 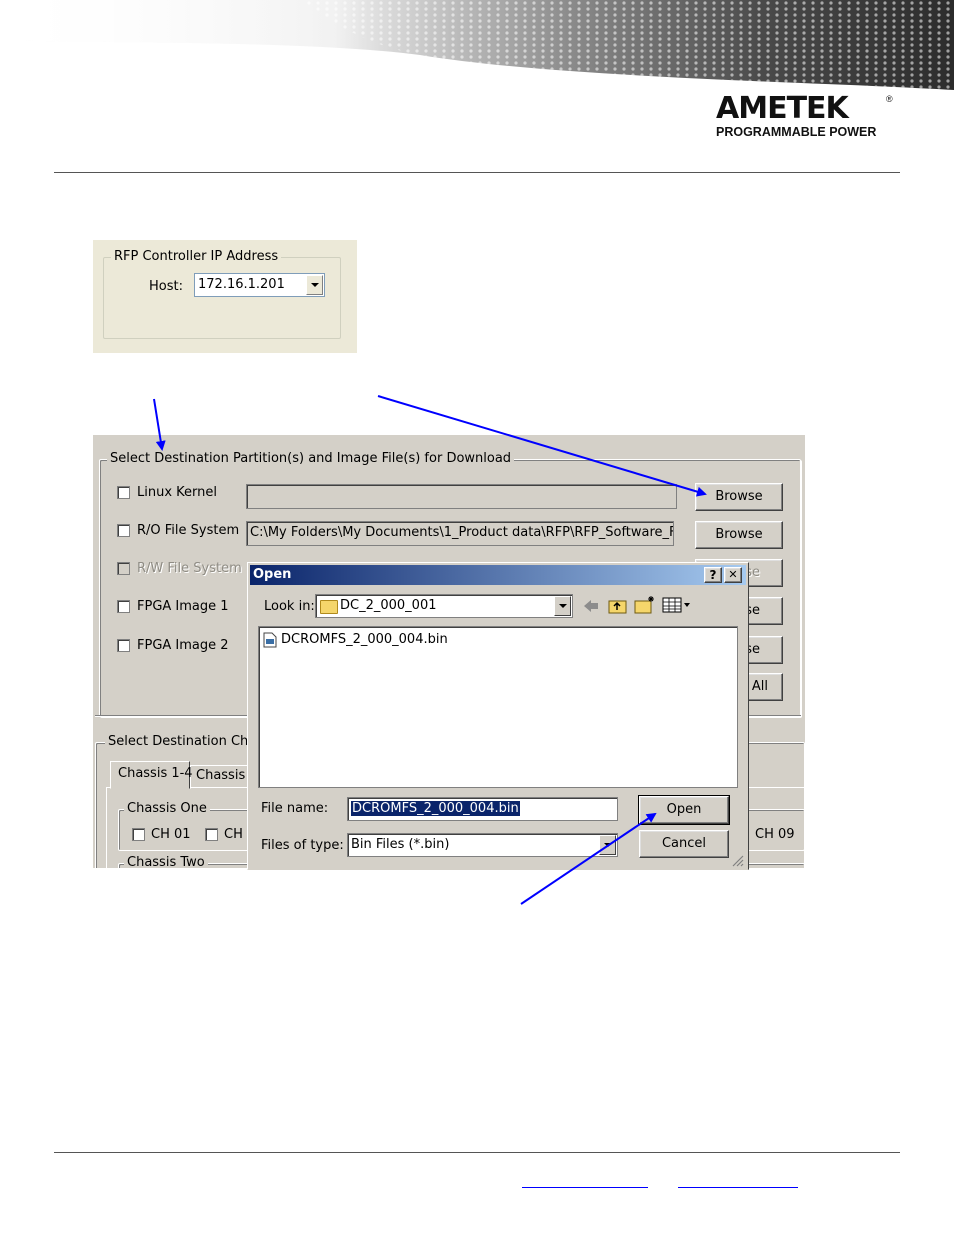 What do you see at coordinates (542, 446) in the screenshot?
I see `arrow-to-browse-button` at bounding box center [542, 446].